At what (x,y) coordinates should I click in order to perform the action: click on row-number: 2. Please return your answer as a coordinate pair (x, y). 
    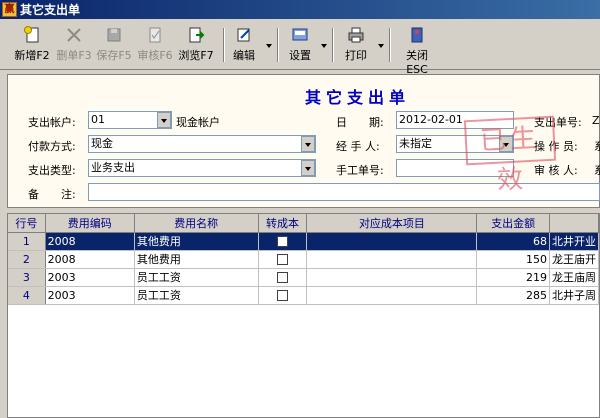
    Looking at the image, I should click on (27, 259).